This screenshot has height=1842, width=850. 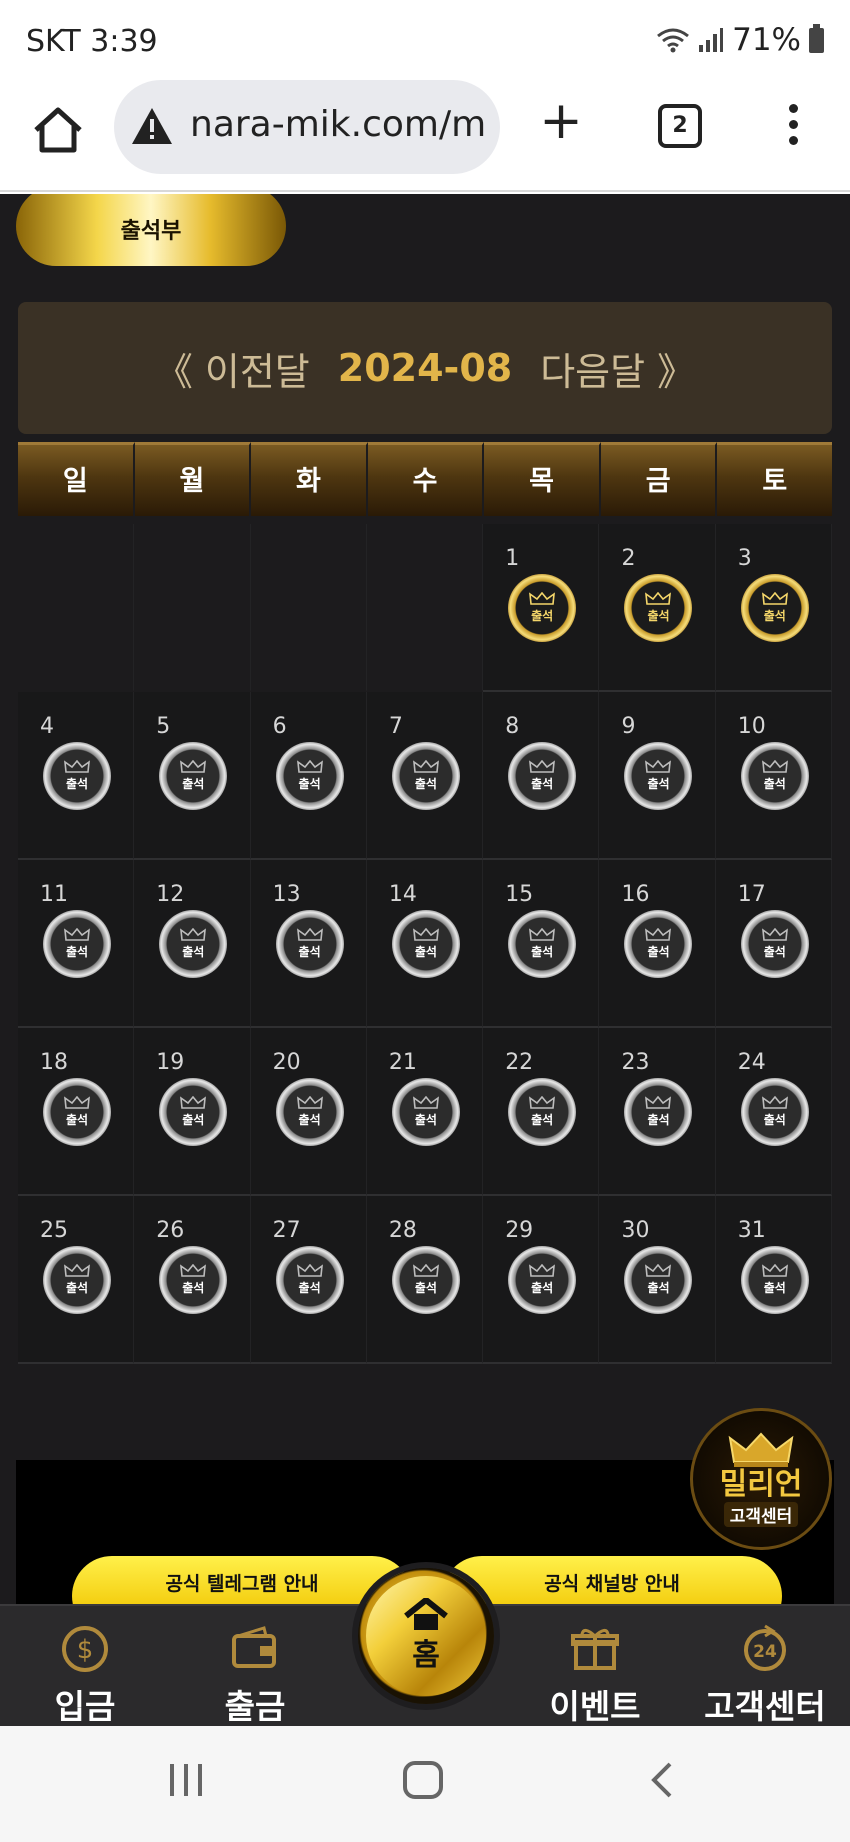 What do you see at coordinates (635, 894) in the screenshot?
I see `day-number: 16` at bounding box center [635, 894].